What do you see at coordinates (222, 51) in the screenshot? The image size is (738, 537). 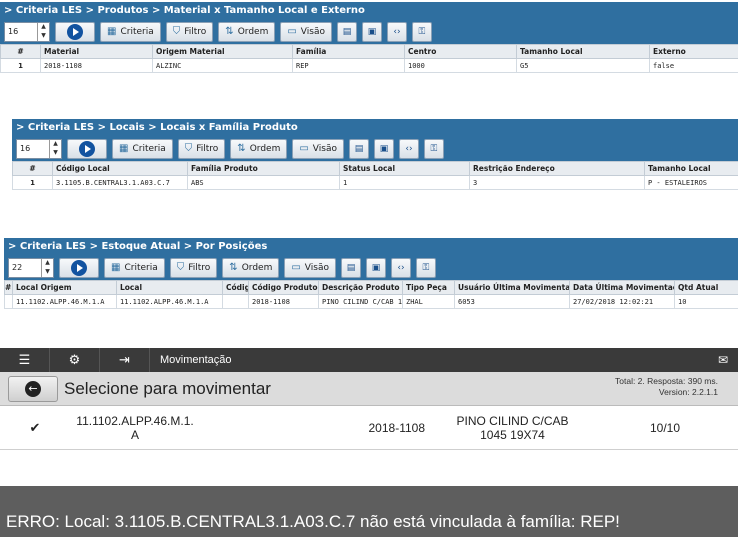 I see `column-header: Origem Material` at bounding box center [222, 51].